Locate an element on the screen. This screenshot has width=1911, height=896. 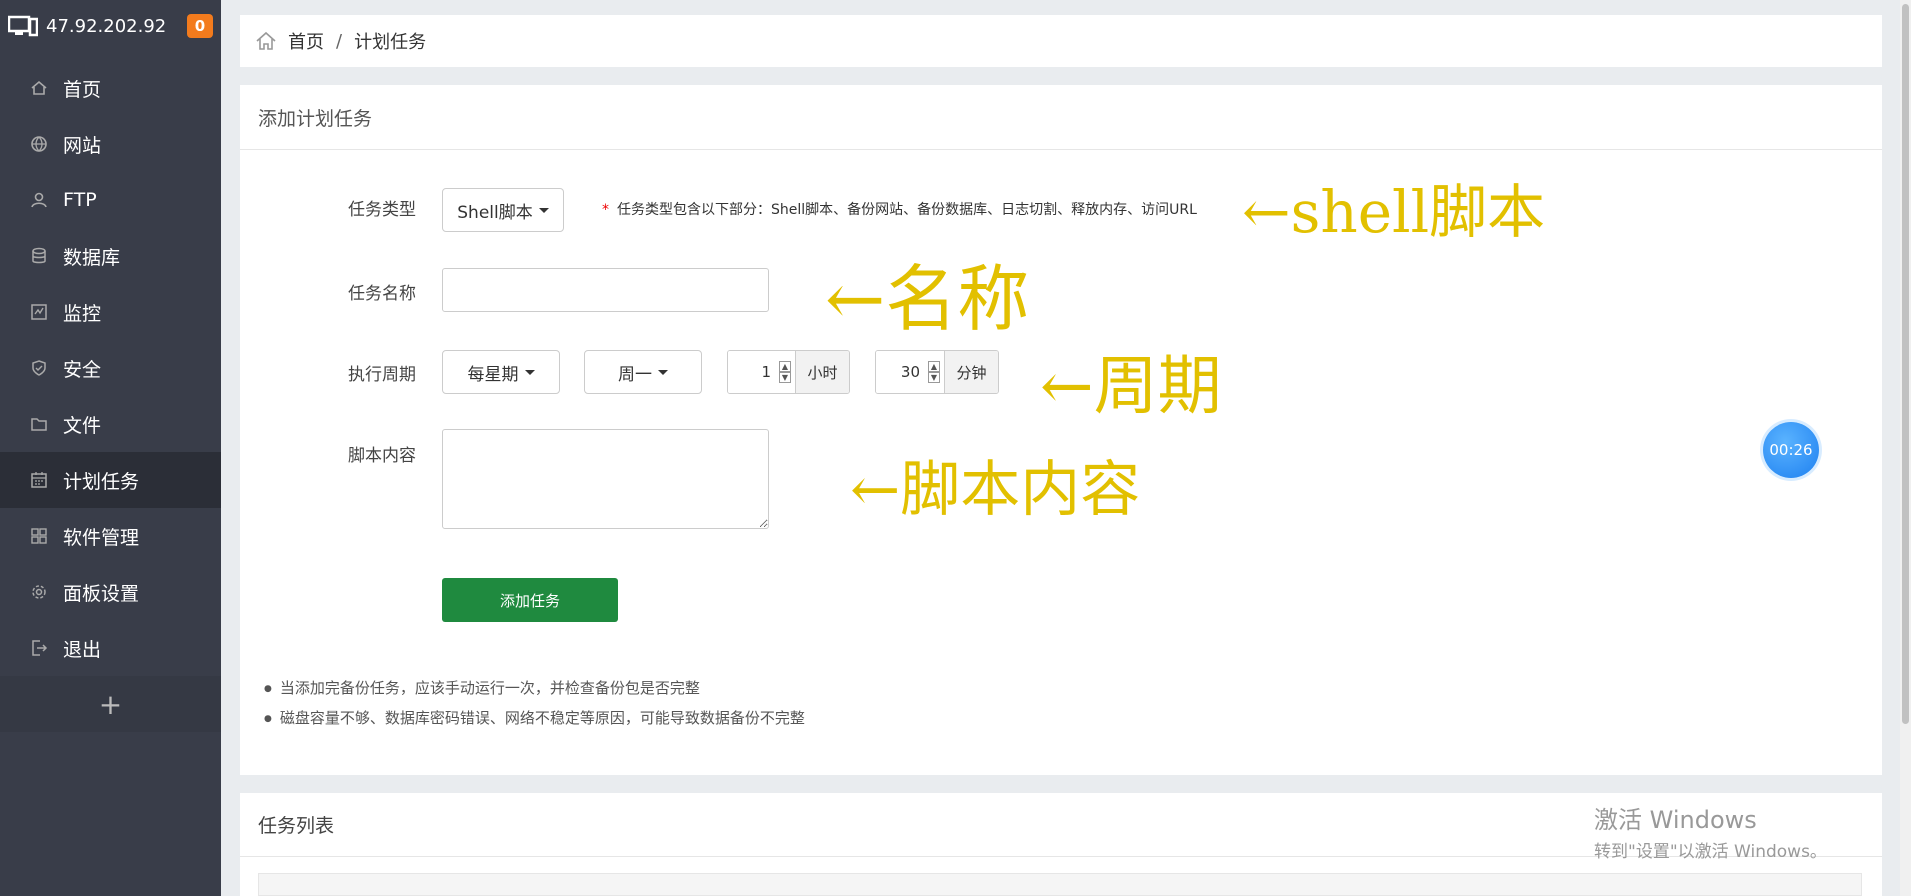
shield-icon is located at coordinates (39, 368).